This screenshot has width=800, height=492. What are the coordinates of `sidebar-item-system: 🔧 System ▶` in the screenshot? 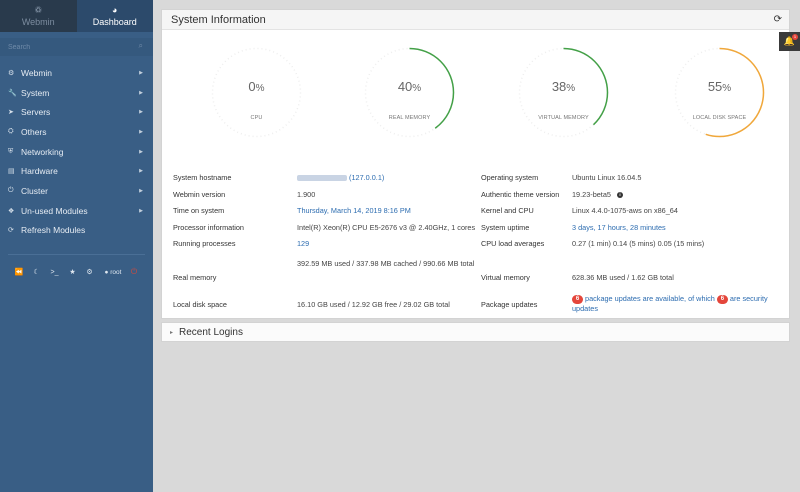 It's located at (76, 93).